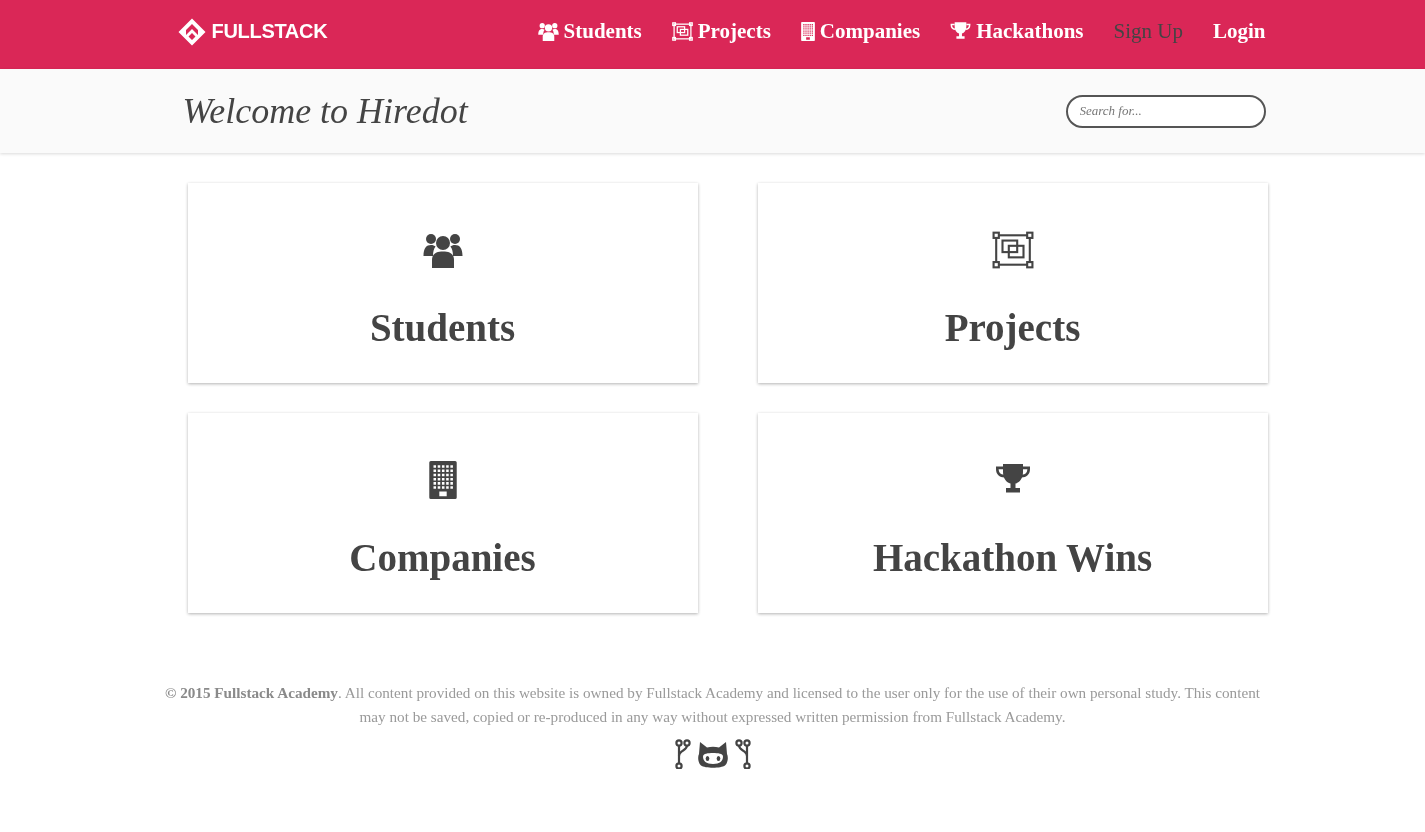 This screenshot has height=832, width=1425. Describe the element at coordinates (442, 557) in the screenshot. I see `card-title: Companies` at that location.